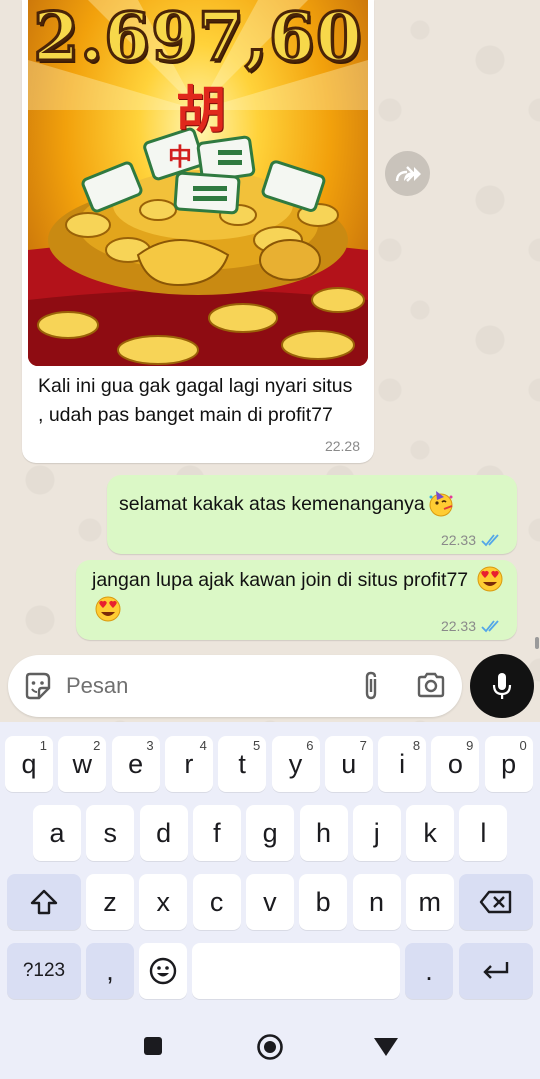 The image size is (540, 1079). I want to click on outgoing-message-text: selamat kakak atas kemenanganya, so click(312, 504).